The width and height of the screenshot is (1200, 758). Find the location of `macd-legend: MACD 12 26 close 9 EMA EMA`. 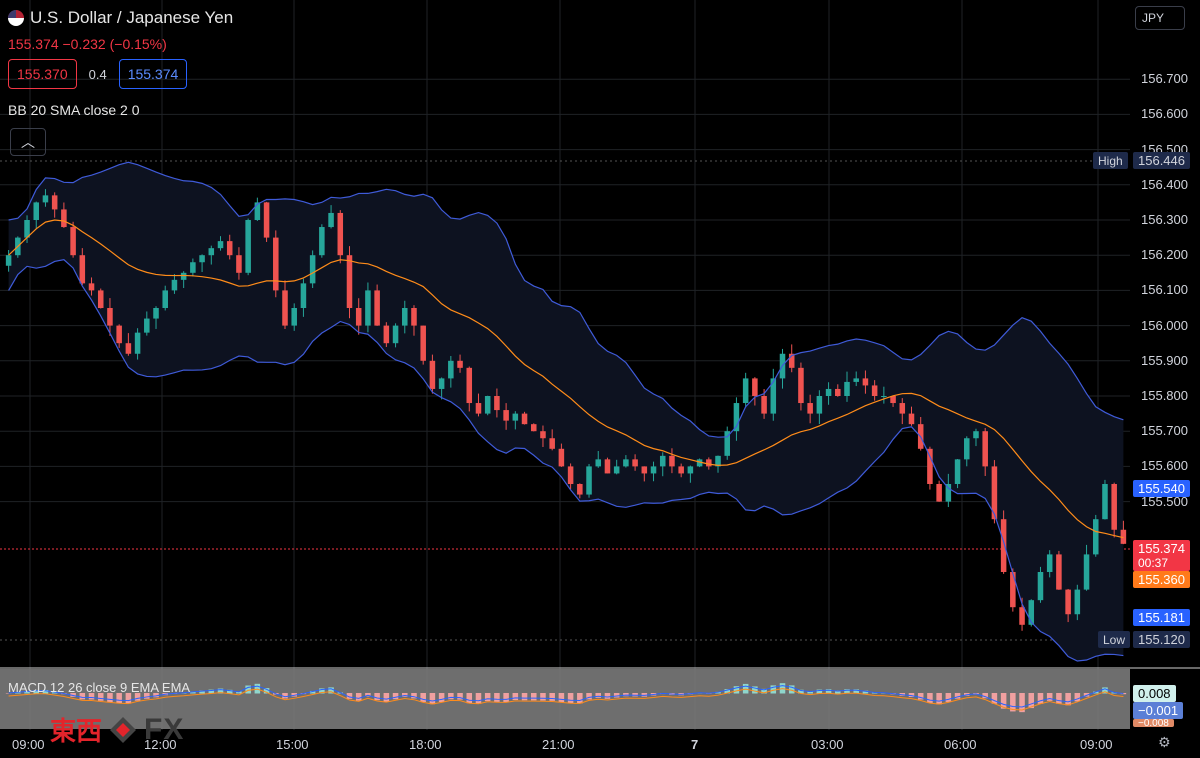

macd-legend: MACD 12 26 close 9 EMA EMA is located at coordinates (99, 687).